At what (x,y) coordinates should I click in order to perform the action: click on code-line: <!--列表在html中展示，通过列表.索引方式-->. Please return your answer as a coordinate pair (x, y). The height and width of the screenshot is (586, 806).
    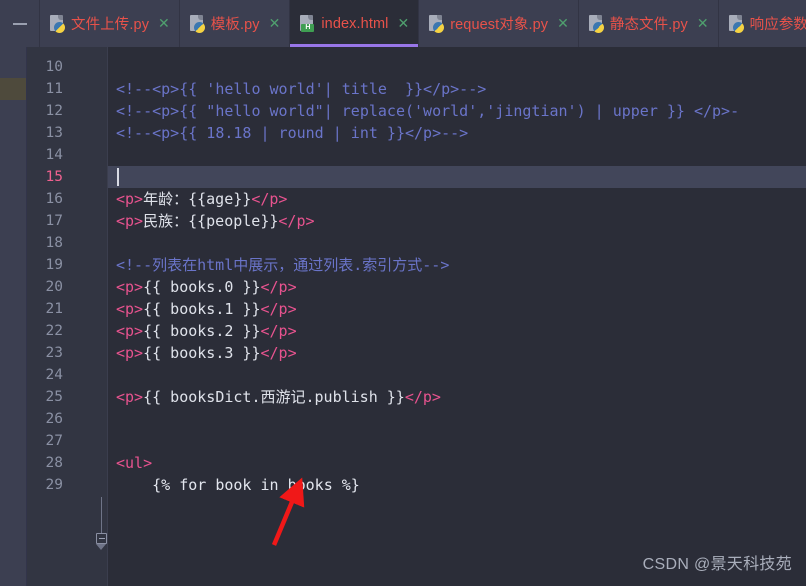
    Looking at the image, I should click on (282, 265).